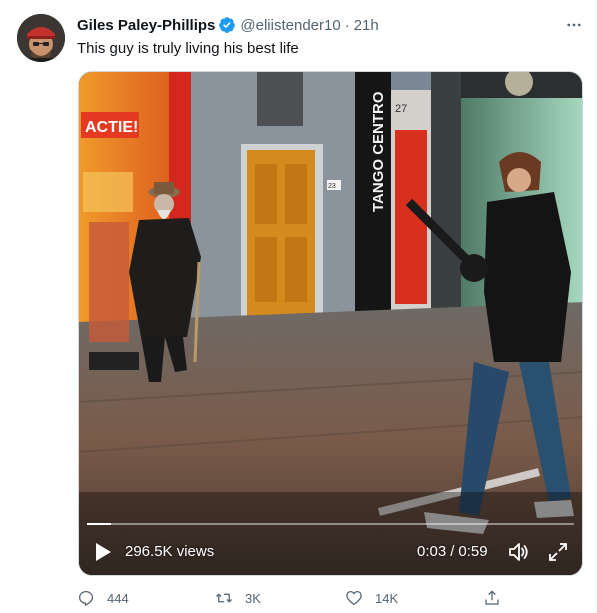  I want to click on avatar, so click(41, 38).